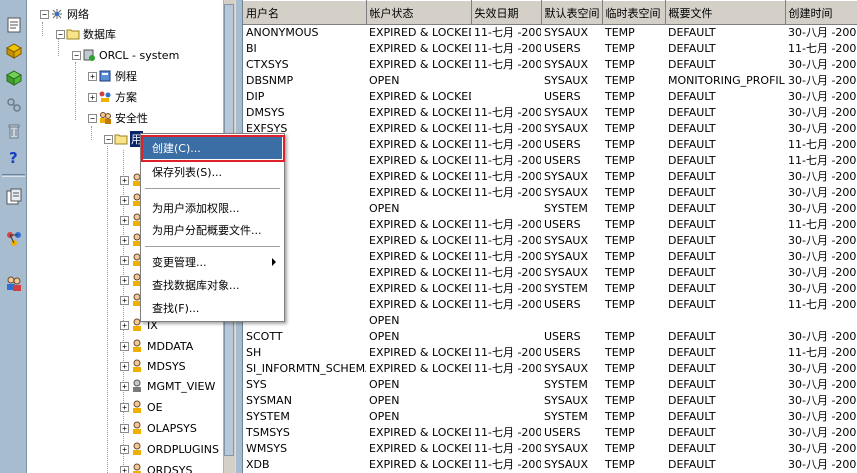 Image resolution: width=857 pixels, height=473 pixels. What do you see at coordinates (305, 12) in the screenshot?
I see `column-header-username: 用户名` at bounding box center [305, 12].